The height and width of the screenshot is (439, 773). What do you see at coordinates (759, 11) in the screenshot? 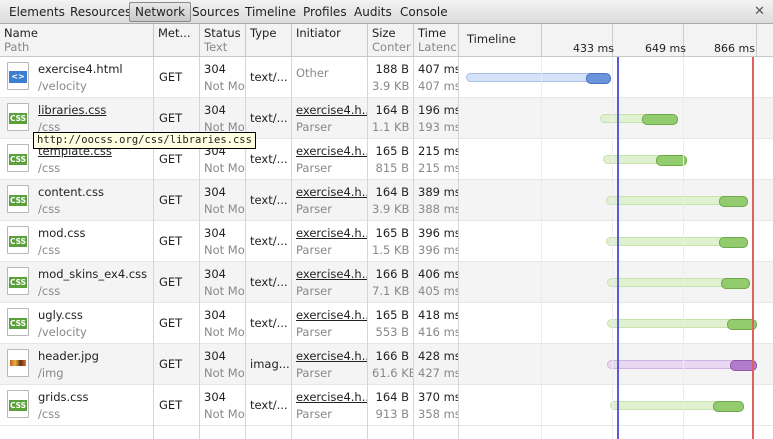
I see `close-icon: ✕` at bounding box center [759, 11].